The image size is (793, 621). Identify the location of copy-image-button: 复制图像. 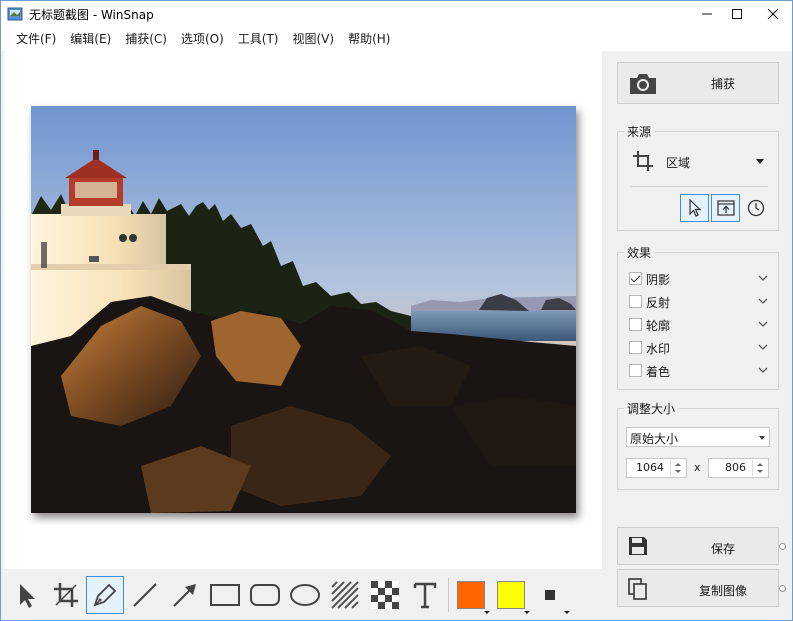
(698, 588).